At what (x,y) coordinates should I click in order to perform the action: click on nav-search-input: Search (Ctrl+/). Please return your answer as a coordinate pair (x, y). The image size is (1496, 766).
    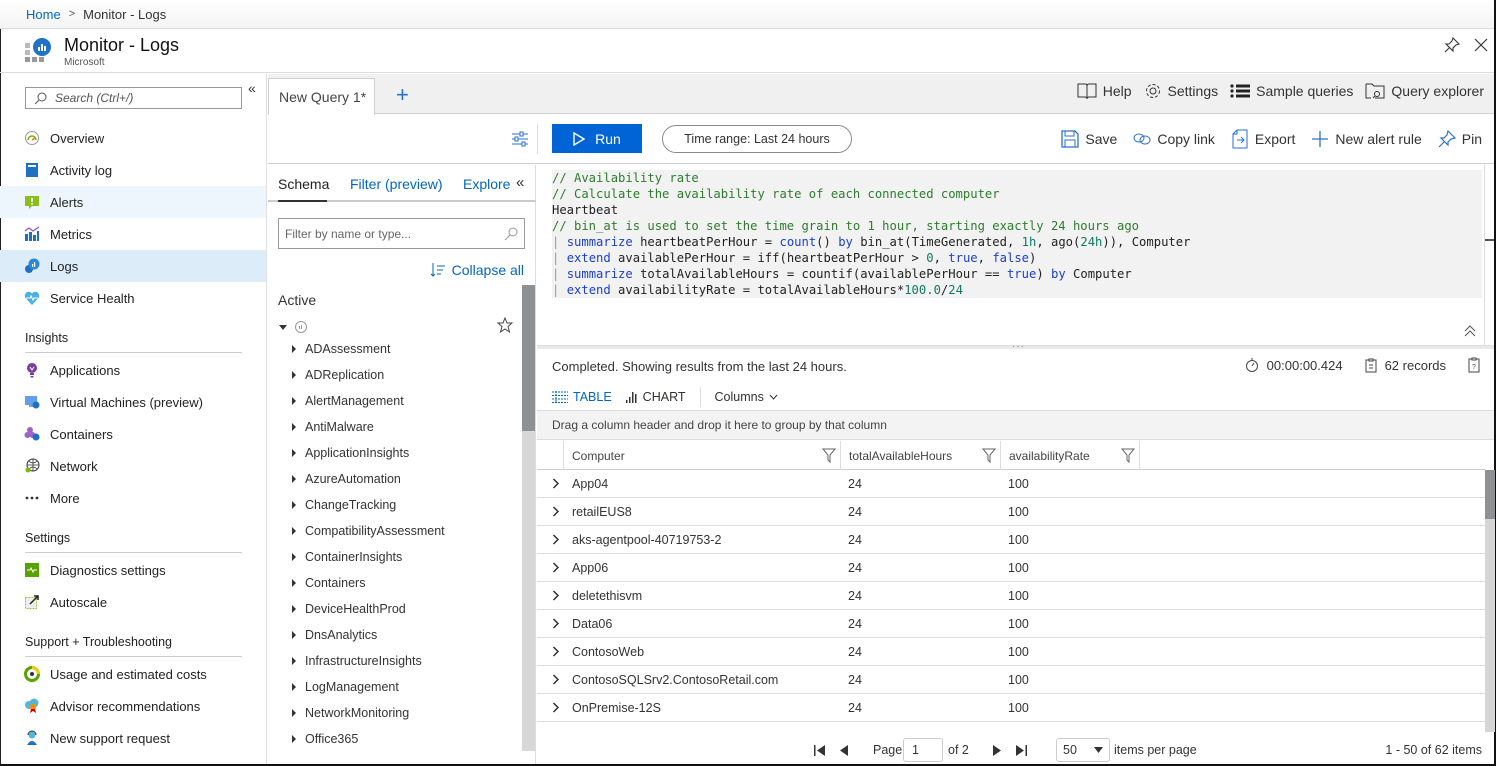
    Looking at the image, I should click on (133, 98).